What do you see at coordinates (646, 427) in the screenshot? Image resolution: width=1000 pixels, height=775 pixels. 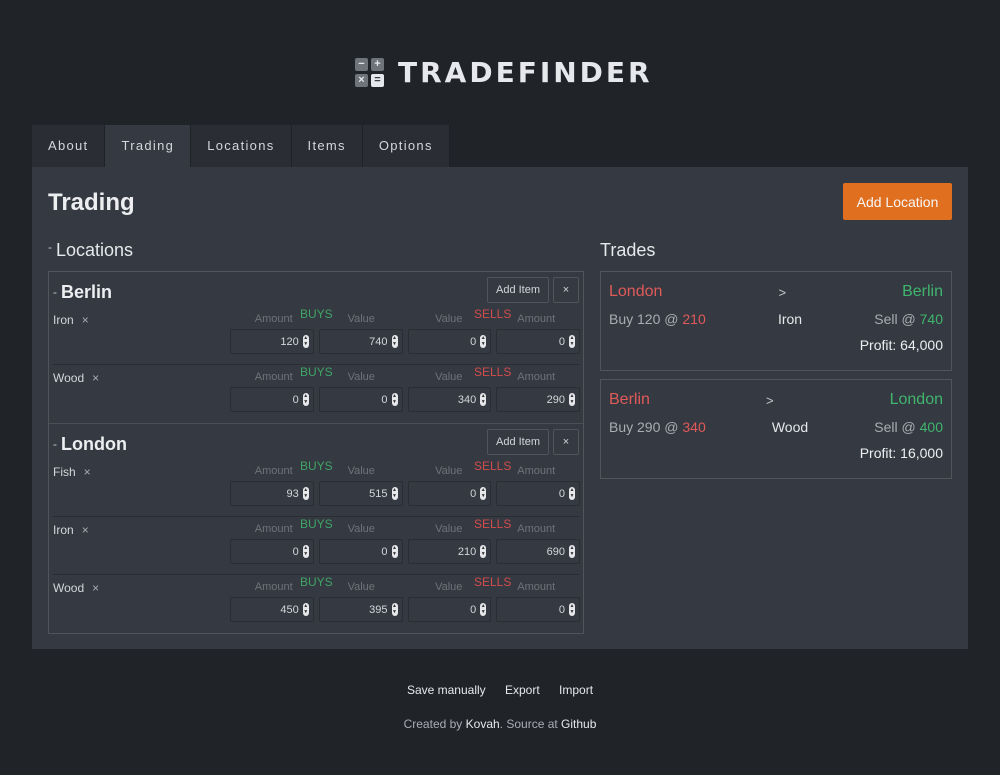 I see `buy-prefix: Buy 290 @` at bounding box center [646, 427].